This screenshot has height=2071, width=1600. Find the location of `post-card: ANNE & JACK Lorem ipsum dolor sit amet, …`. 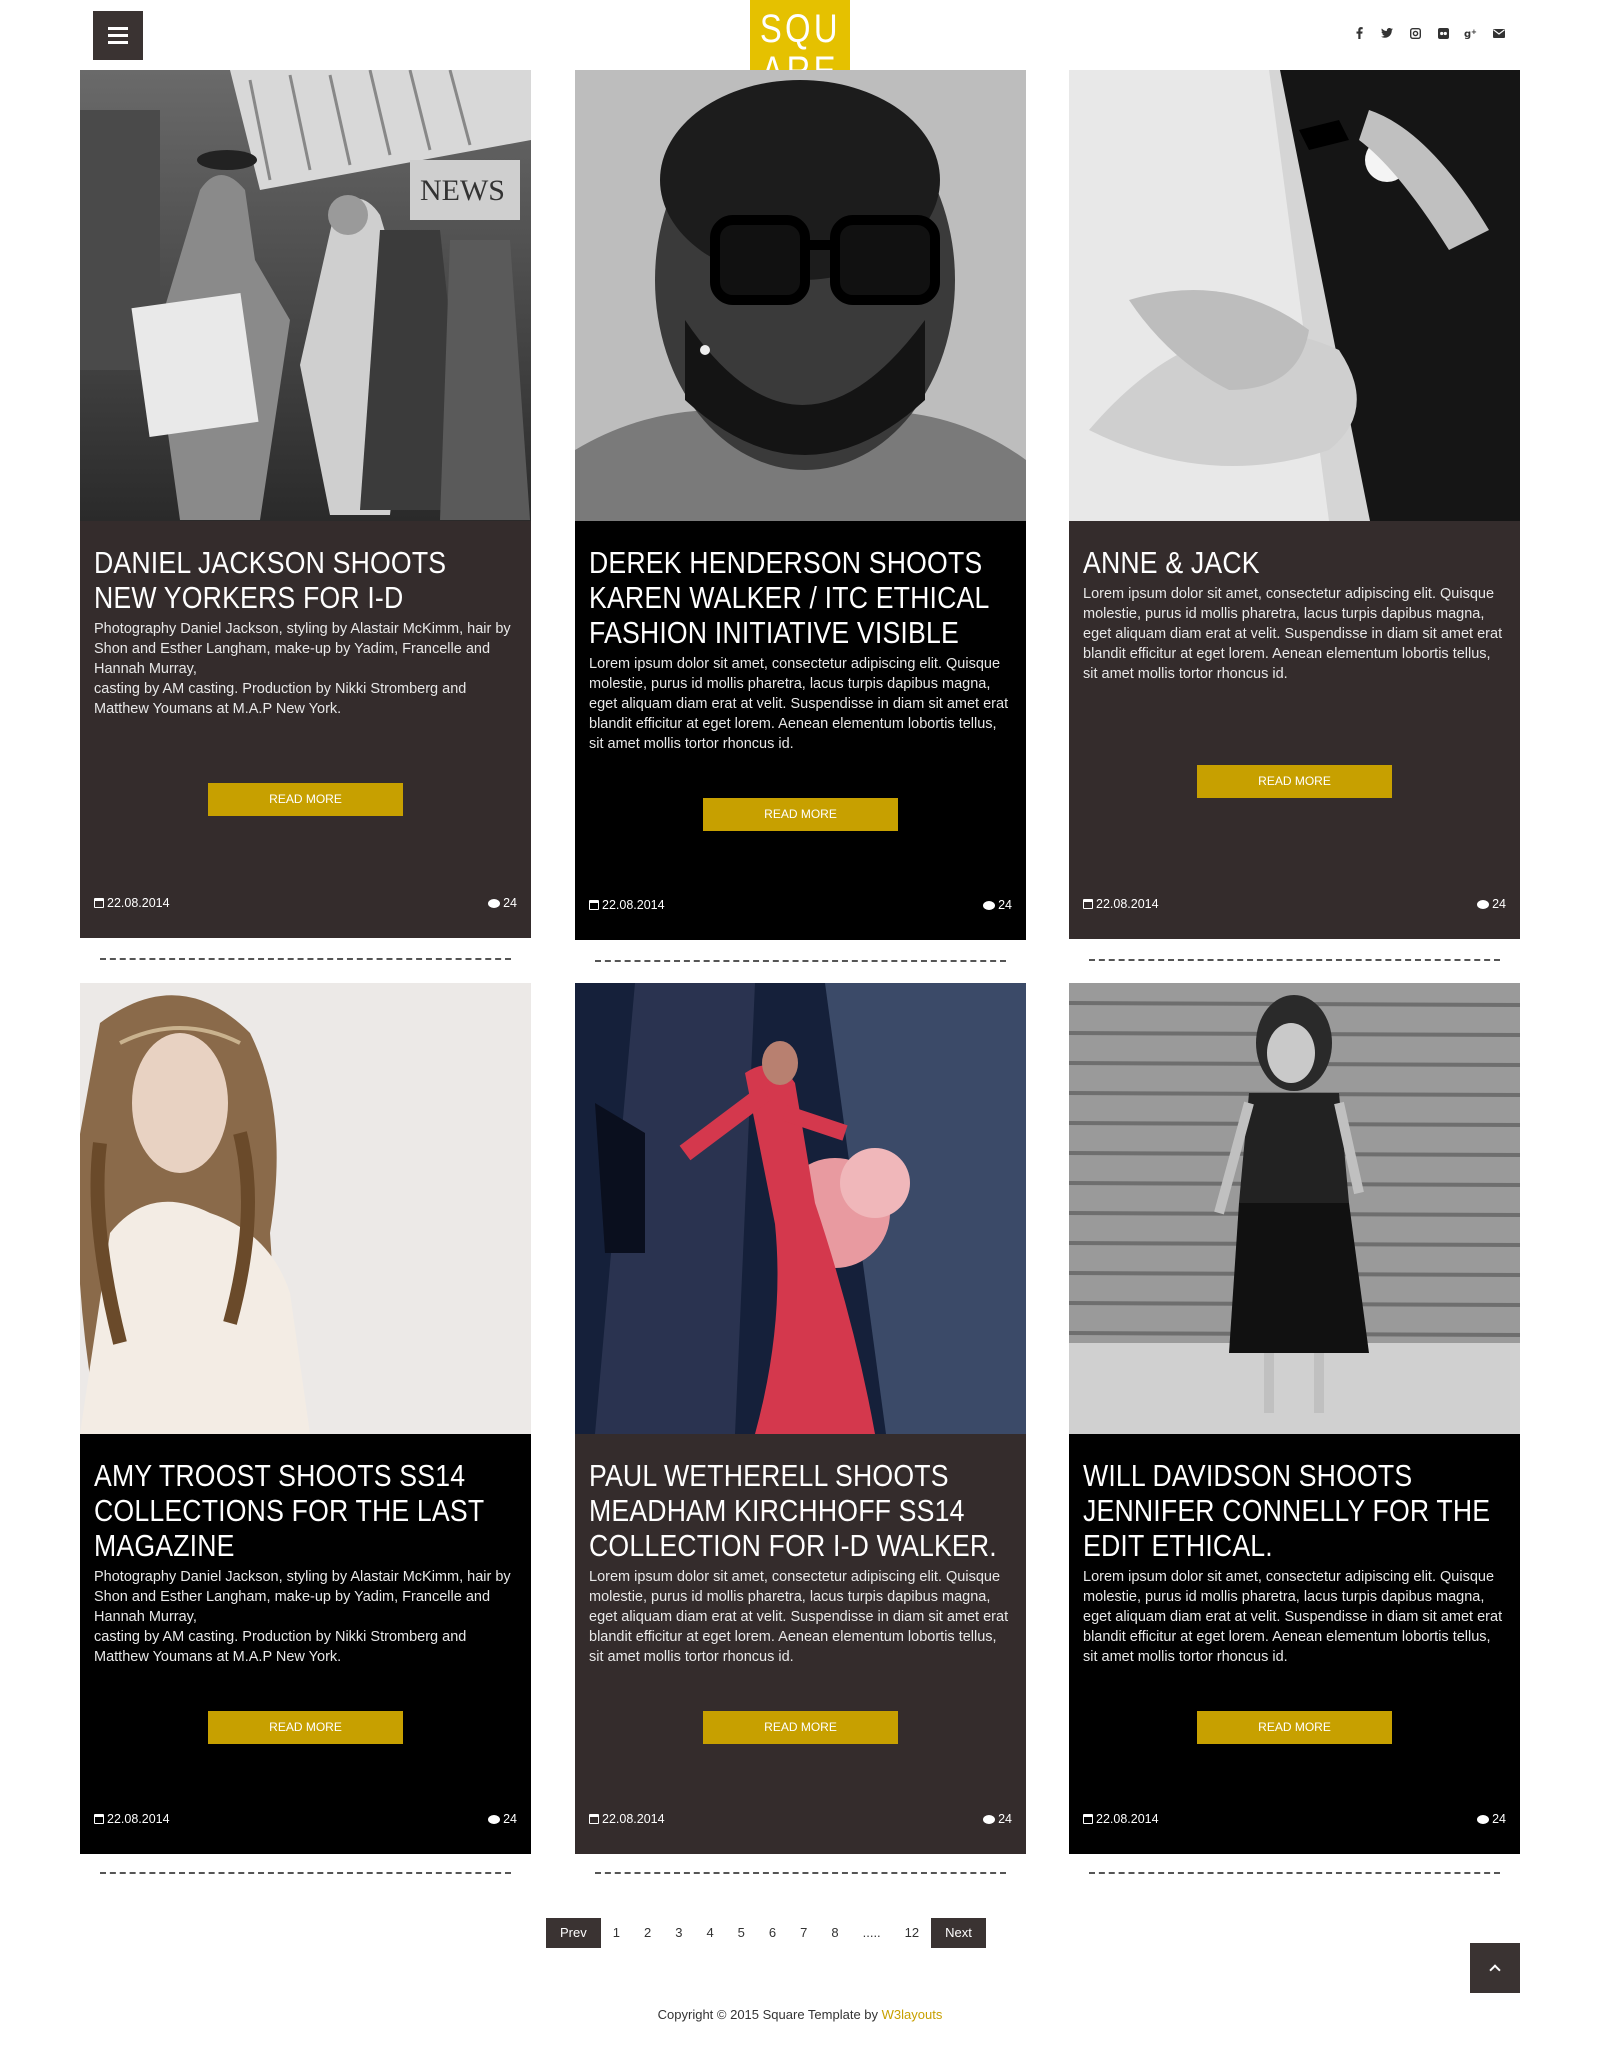

post-card: ANNE & JACK Lorem ipsum dolor sit amet, … is located at coordinates (1294, 504).